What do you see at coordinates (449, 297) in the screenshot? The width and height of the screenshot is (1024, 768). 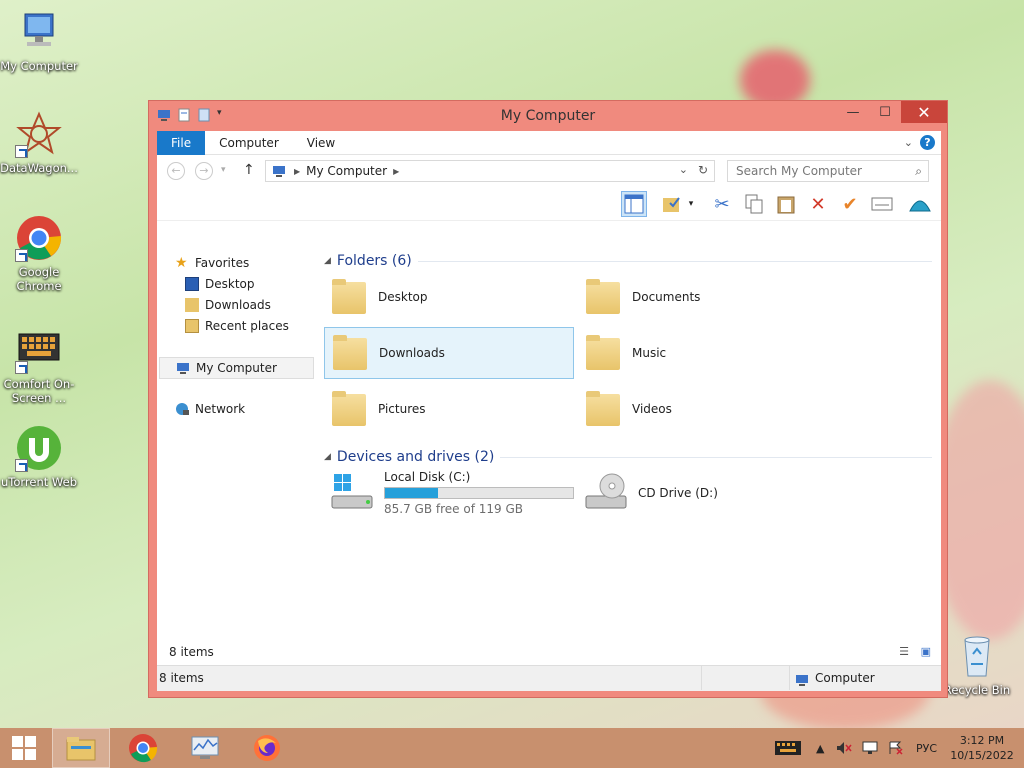 I see `folder-desktop: Desktop` at bounding box center [449, 297].